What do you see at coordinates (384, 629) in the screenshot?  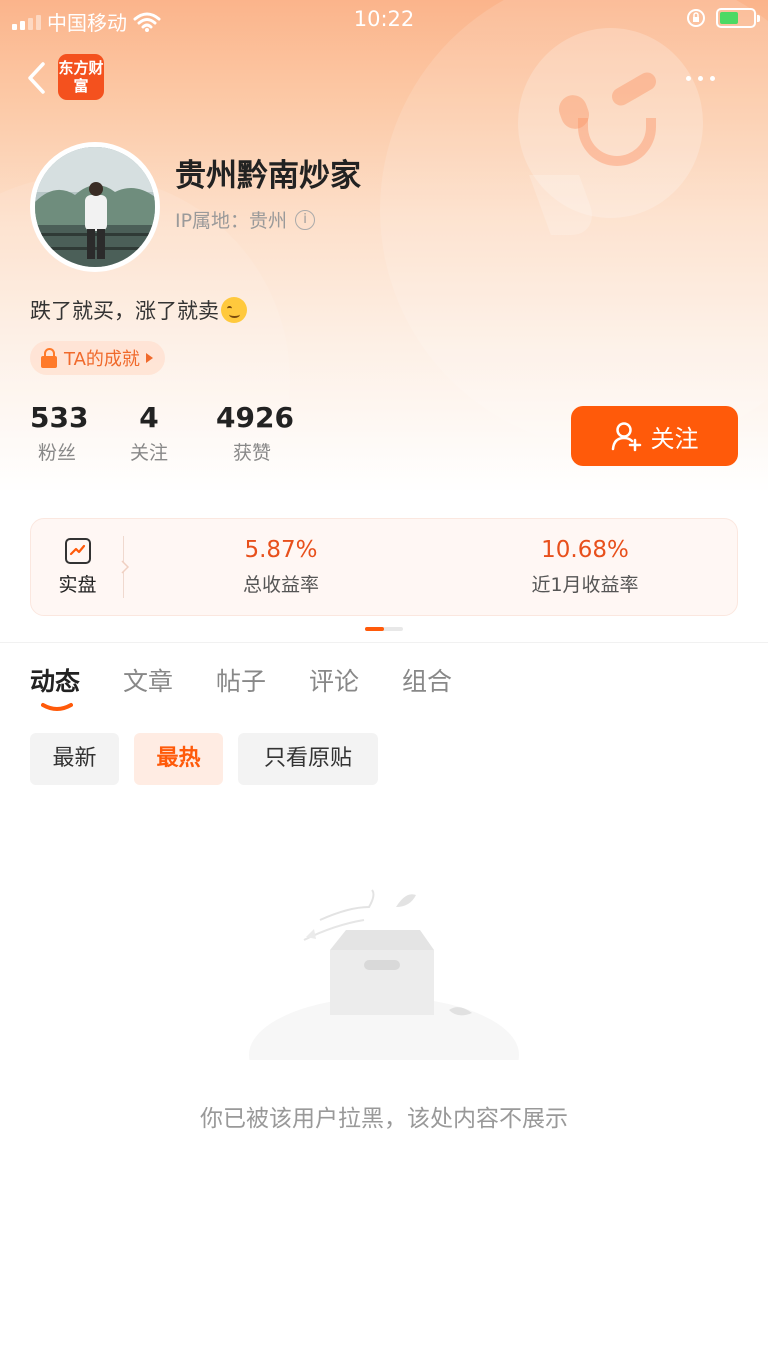 I see `page-indicator` at bounding box center [384, 629].